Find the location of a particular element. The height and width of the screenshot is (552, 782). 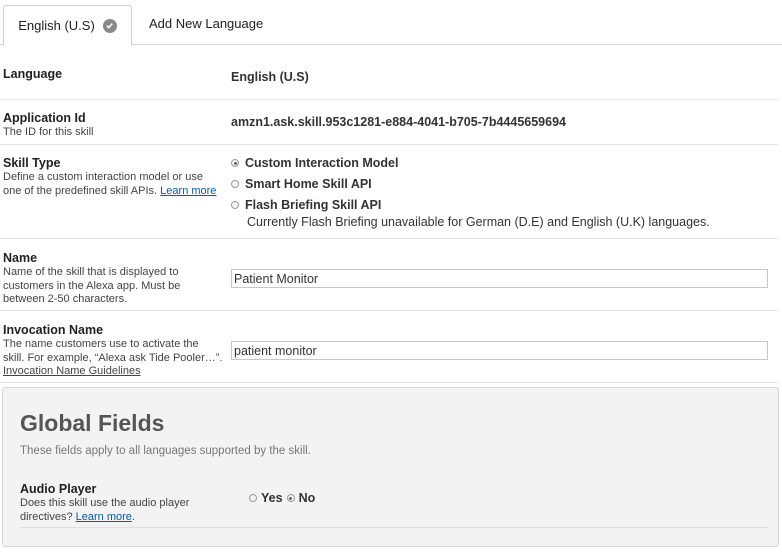

radio-smart-home is located at coordinates (235, 184).